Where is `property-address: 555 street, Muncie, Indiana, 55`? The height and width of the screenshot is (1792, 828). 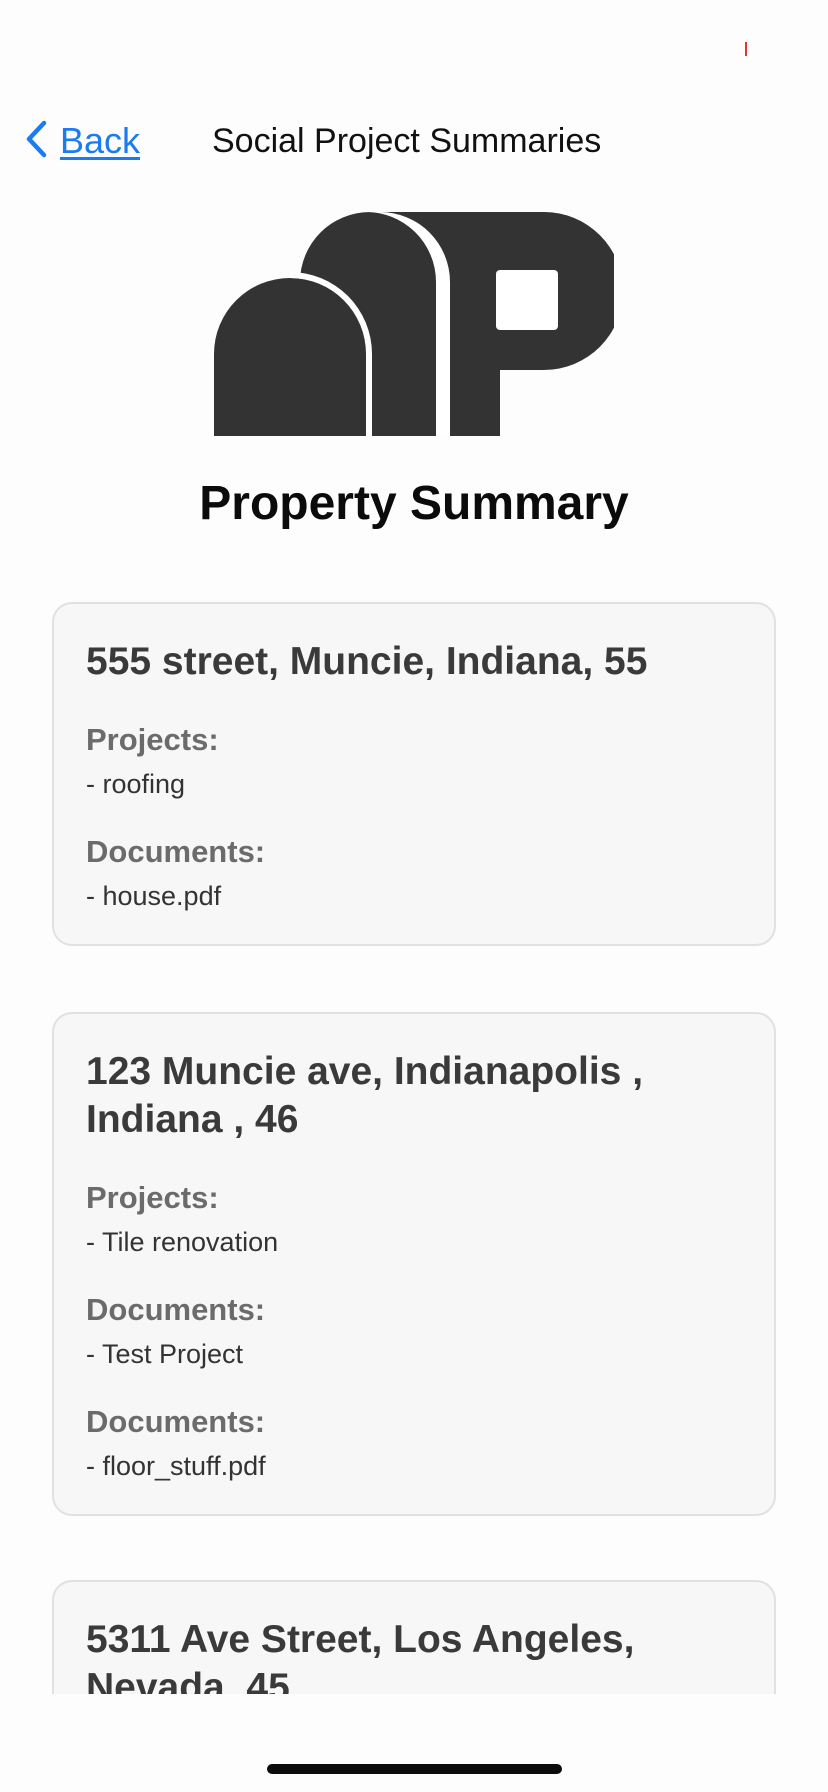
property-address: 555 street, Muncie, Indiana, 55 is located at coordinates (367, 661).